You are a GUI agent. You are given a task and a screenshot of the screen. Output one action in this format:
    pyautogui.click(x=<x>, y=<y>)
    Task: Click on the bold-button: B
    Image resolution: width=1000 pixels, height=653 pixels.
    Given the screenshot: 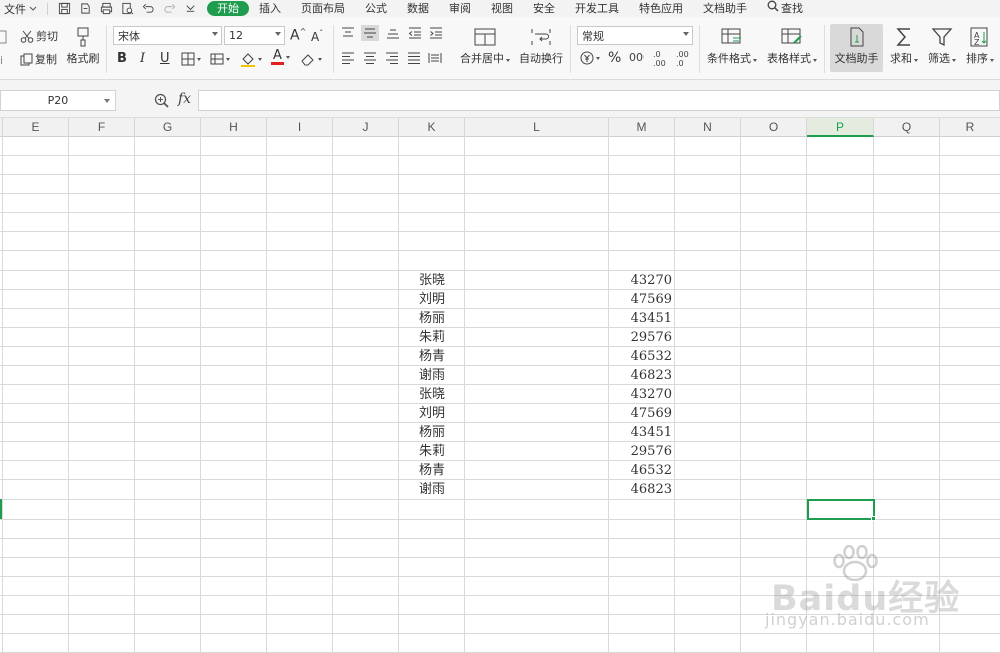 What is the action you would take?
    pyautogui.click(x=122, y=58)
    